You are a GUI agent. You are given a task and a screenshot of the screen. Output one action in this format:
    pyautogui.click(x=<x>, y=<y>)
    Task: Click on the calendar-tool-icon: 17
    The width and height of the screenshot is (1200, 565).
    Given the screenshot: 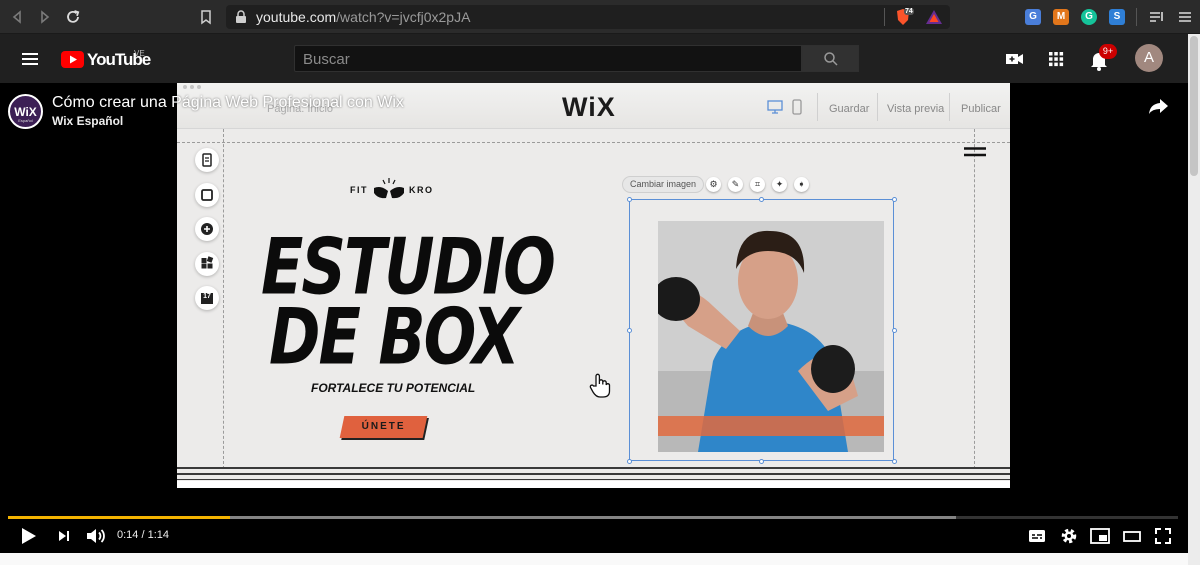 What is the action you would take?
    pyautogui.click(x=207, y=298)
    